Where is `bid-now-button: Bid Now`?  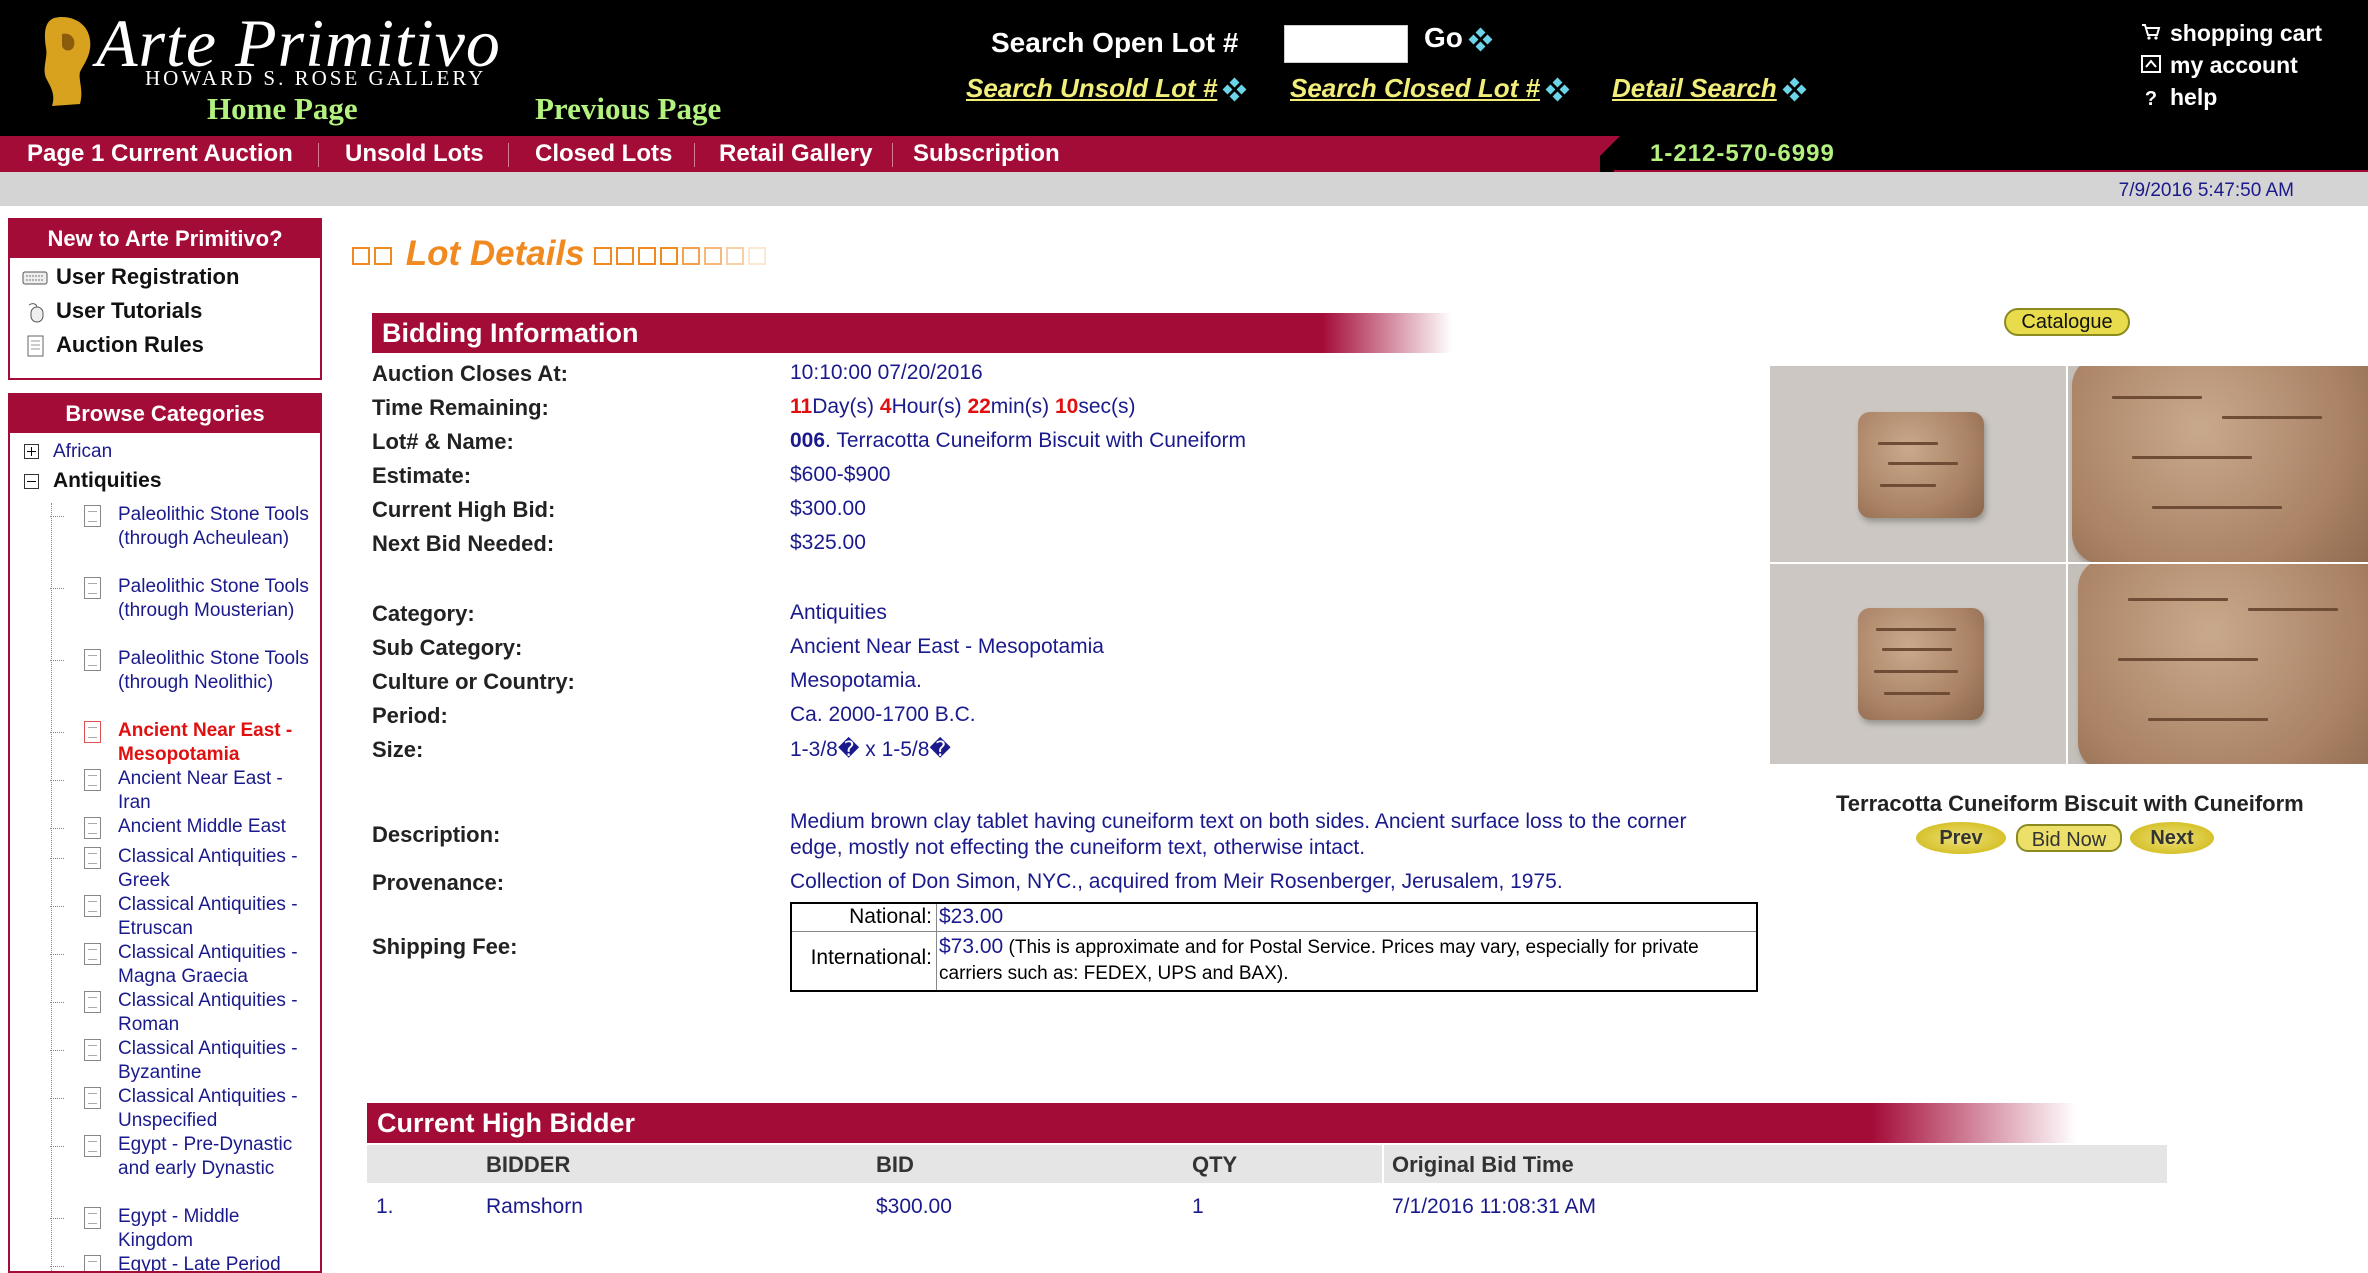 bid-now-button: Bid Now is located at coordinates (2069, 838).